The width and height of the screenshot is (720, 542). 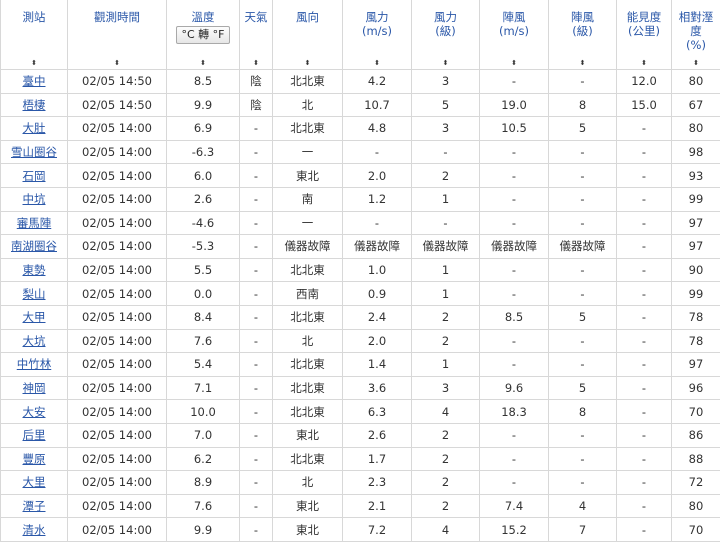 What do you see at coordinates (256, 82) in the screenshot?
I see `cell-weather: 陰` at bounding box center [256, 82].